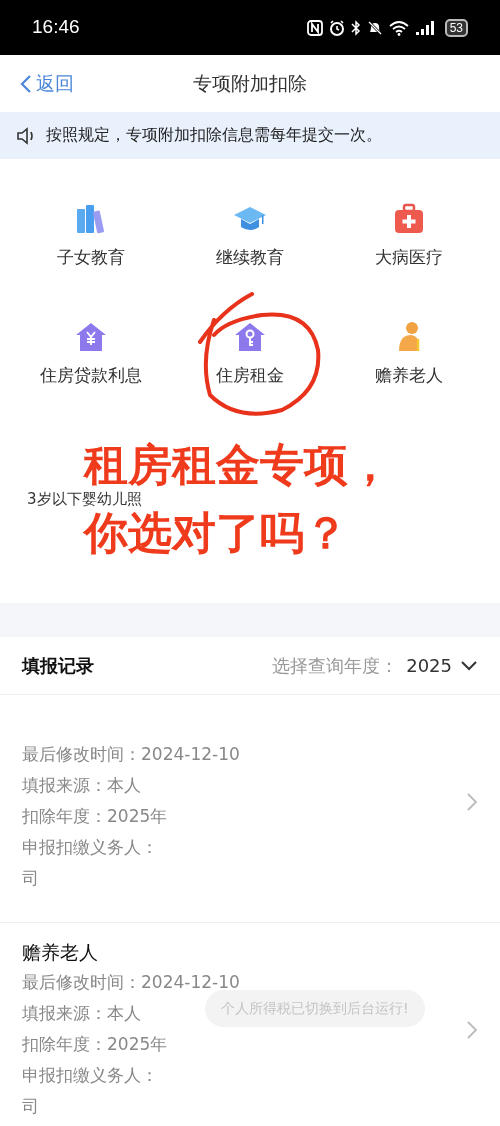  What do you see at coordinates (375, 665) in the screenshot?
I see `year-selector: 选择查询年度： 2025` at bounding box center [375, 665].